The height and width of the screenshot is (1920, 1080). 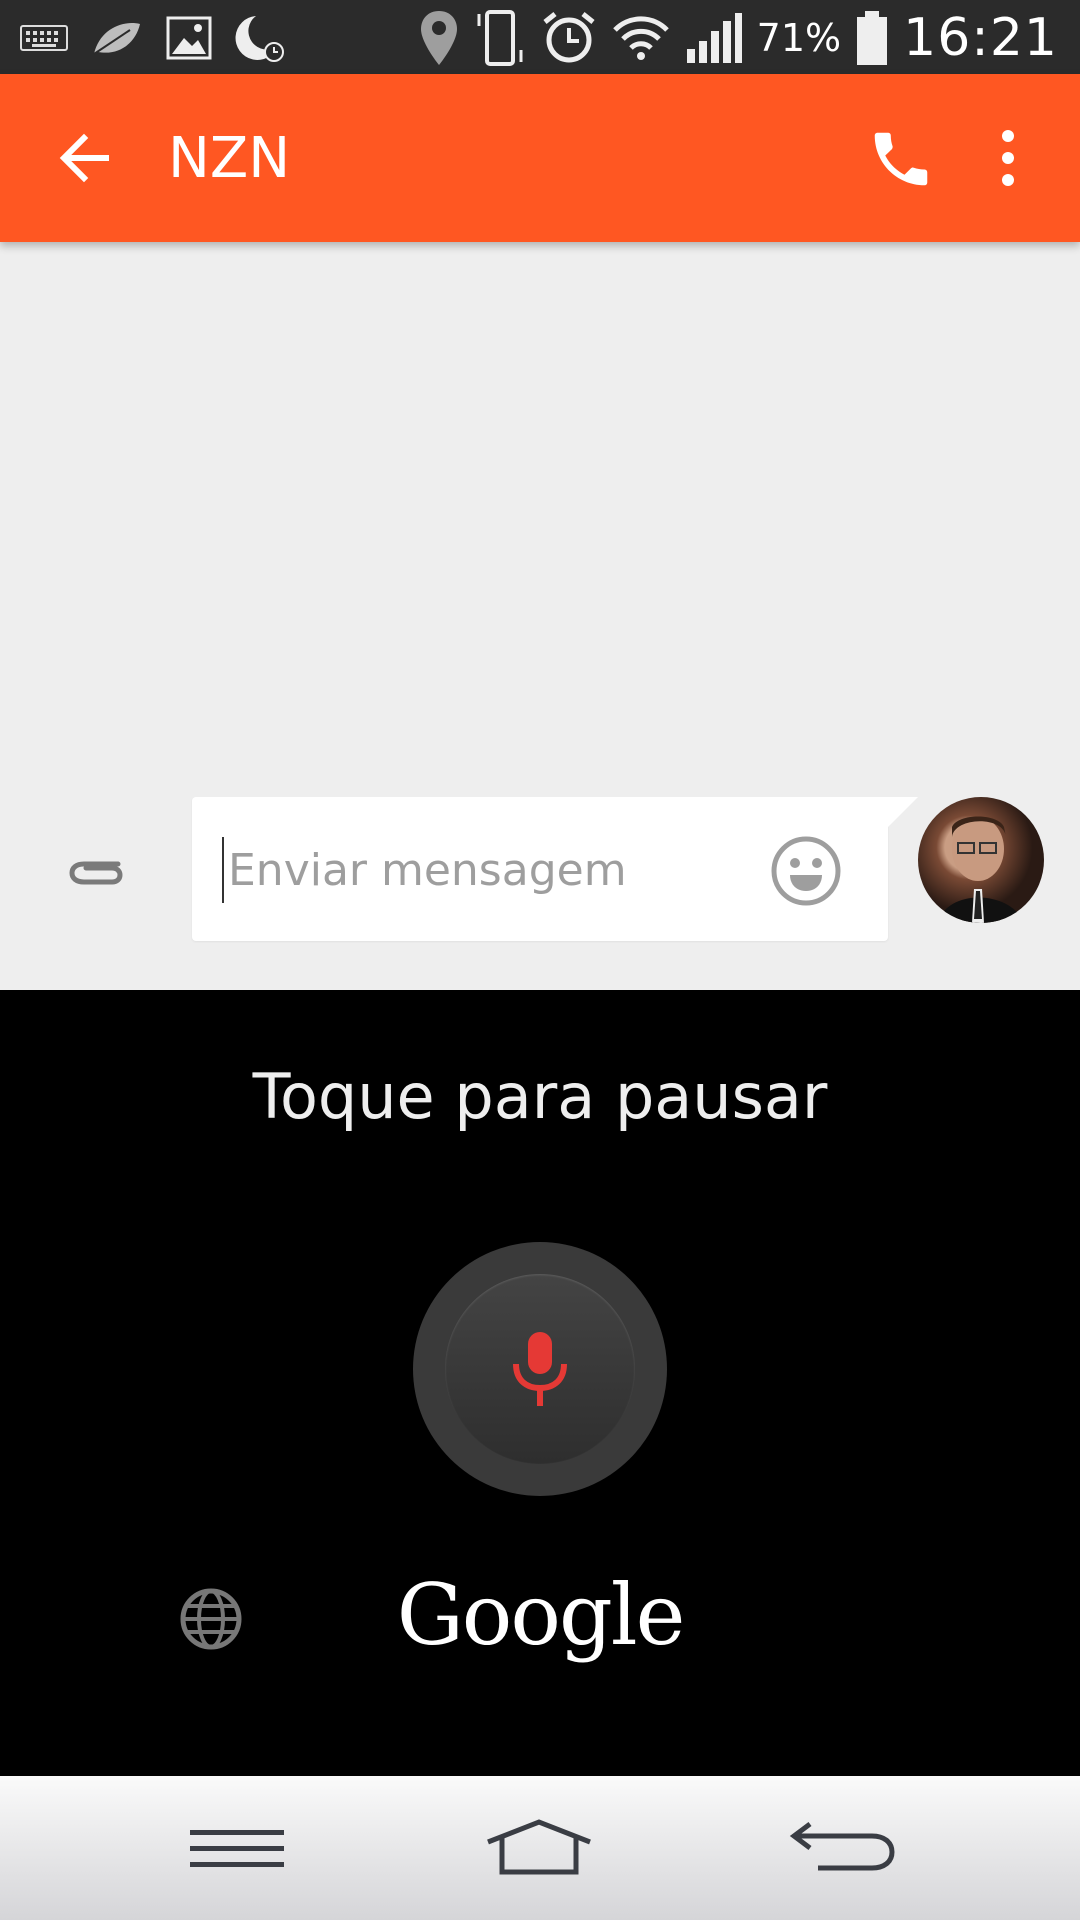 I want to click on phone-icon, so click(x=901, y=159).